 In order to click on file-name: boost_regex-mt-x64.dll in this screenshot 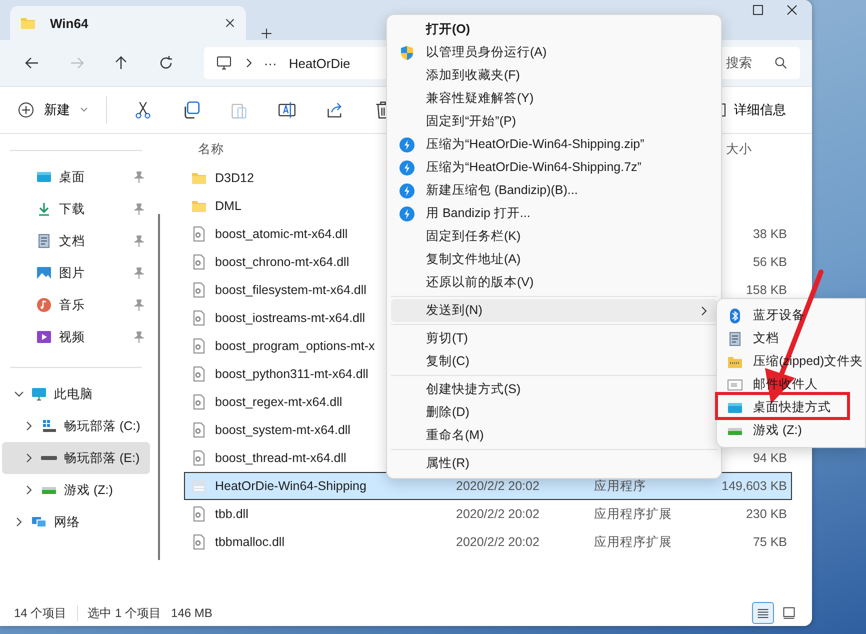, I will do `click(278, 402)`.